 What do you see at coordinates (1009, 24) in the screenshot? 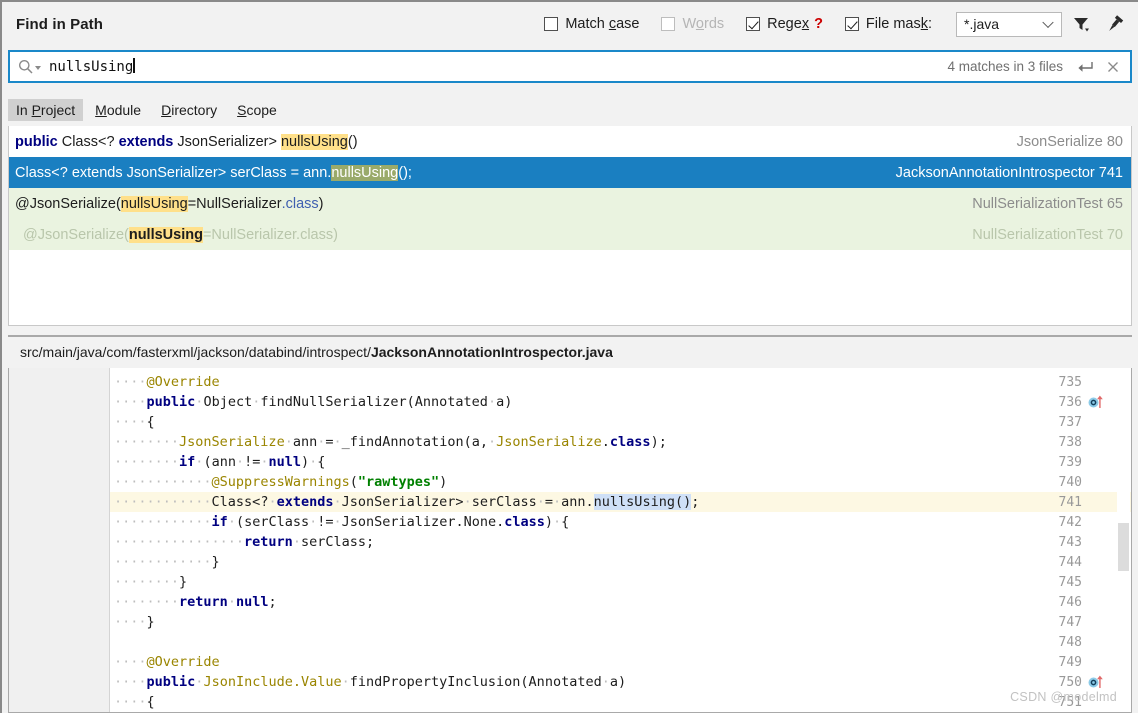
I see `file-mask-select: *.java` at bounding box center [1009, 24].